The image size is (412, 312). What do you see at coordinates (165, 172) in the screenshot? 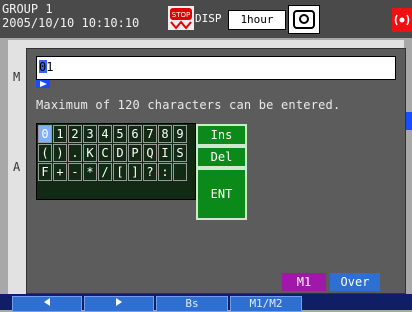
I see `key-:: :` at bounding box center [165, 172].